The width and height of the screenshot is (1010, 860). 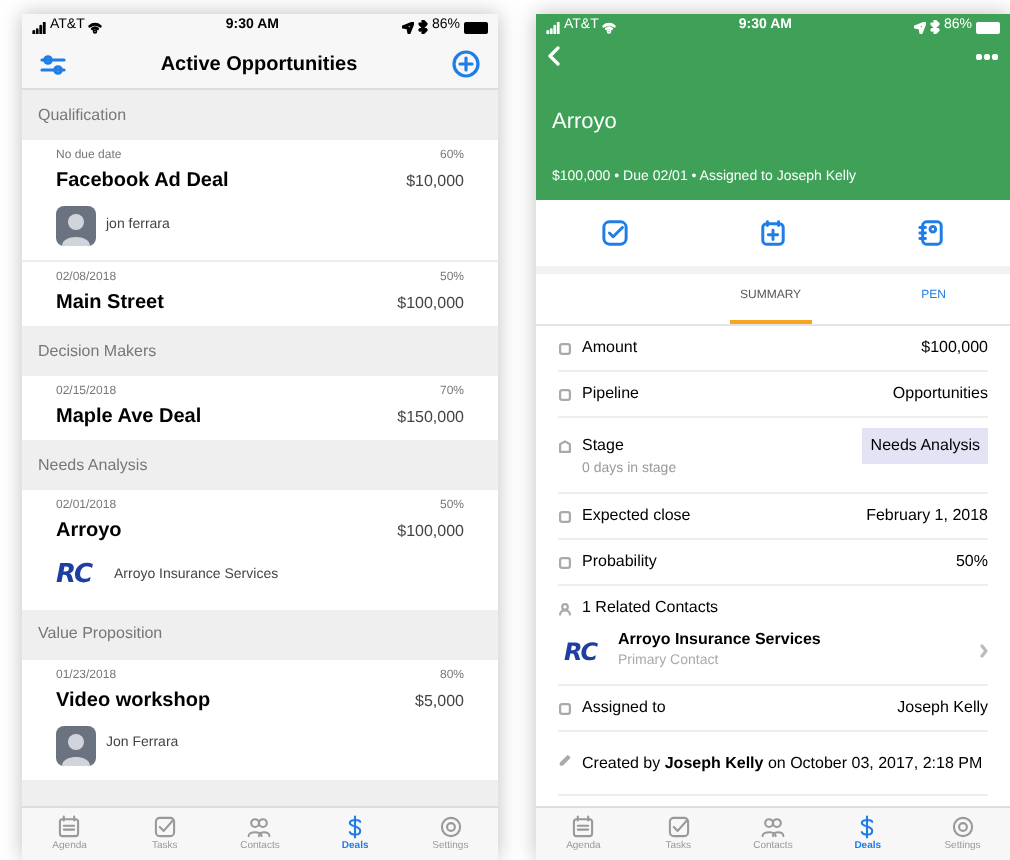 I want to click on chevron-icon, so click(x=984, y=651).